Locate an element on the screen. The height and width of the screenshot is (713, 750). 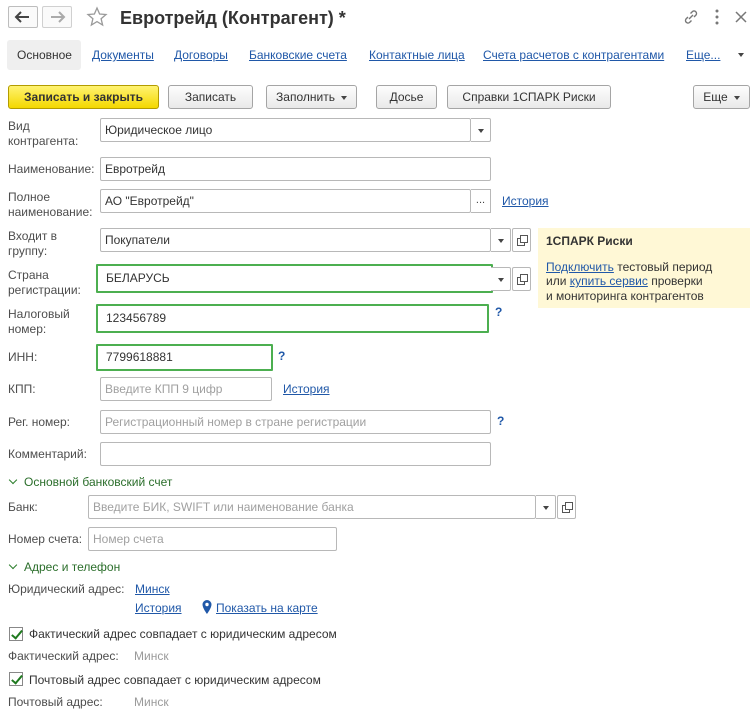
more-button: Еще is located at coordinates (721, 97).